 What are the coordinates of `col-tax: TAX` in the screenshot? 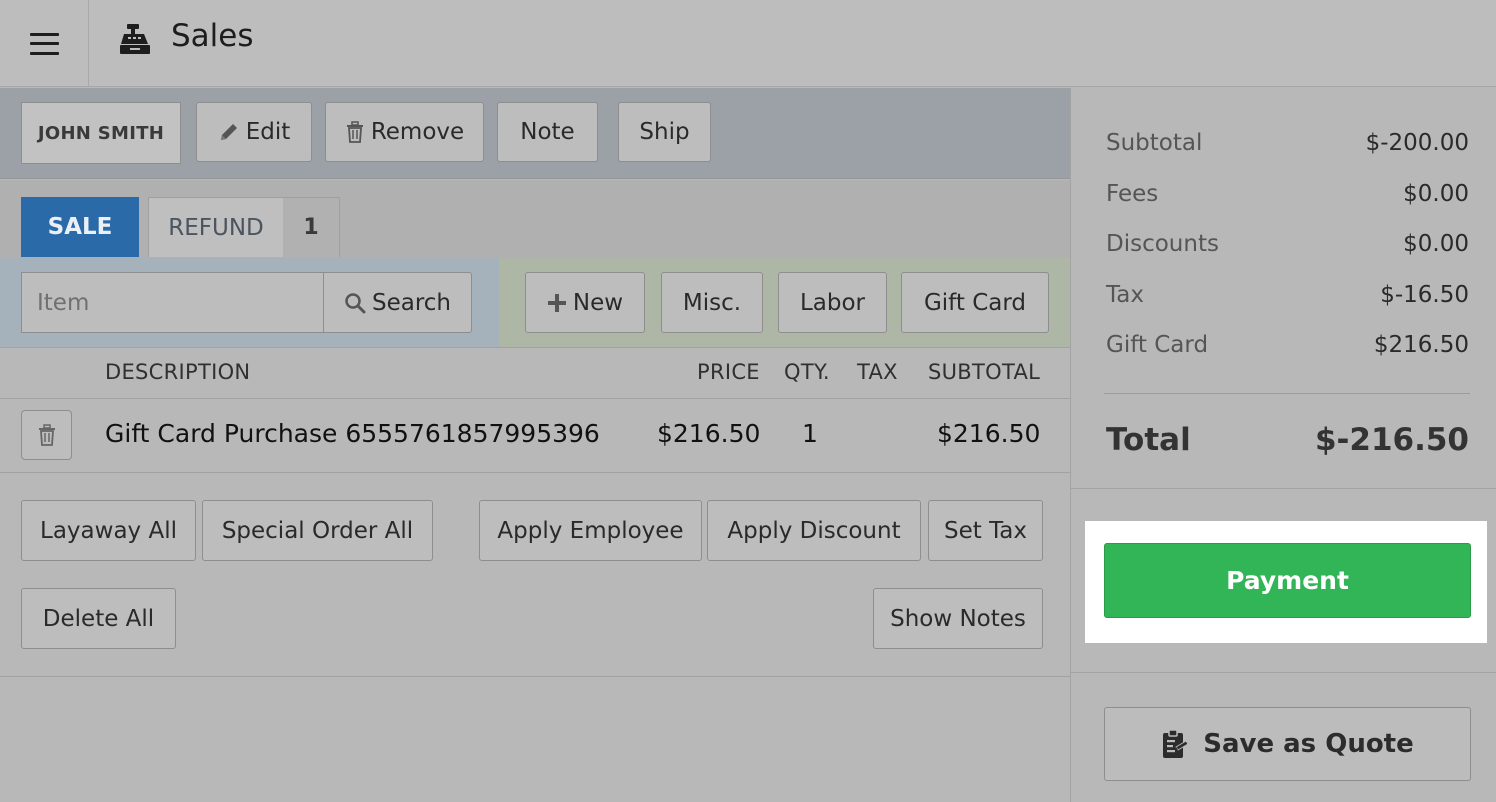 It's located at (877, 372).